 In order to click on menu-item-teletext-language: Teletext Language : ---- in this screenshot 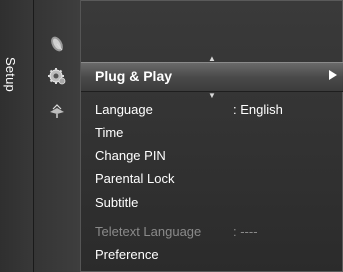, I will do `click(215, 232)`.